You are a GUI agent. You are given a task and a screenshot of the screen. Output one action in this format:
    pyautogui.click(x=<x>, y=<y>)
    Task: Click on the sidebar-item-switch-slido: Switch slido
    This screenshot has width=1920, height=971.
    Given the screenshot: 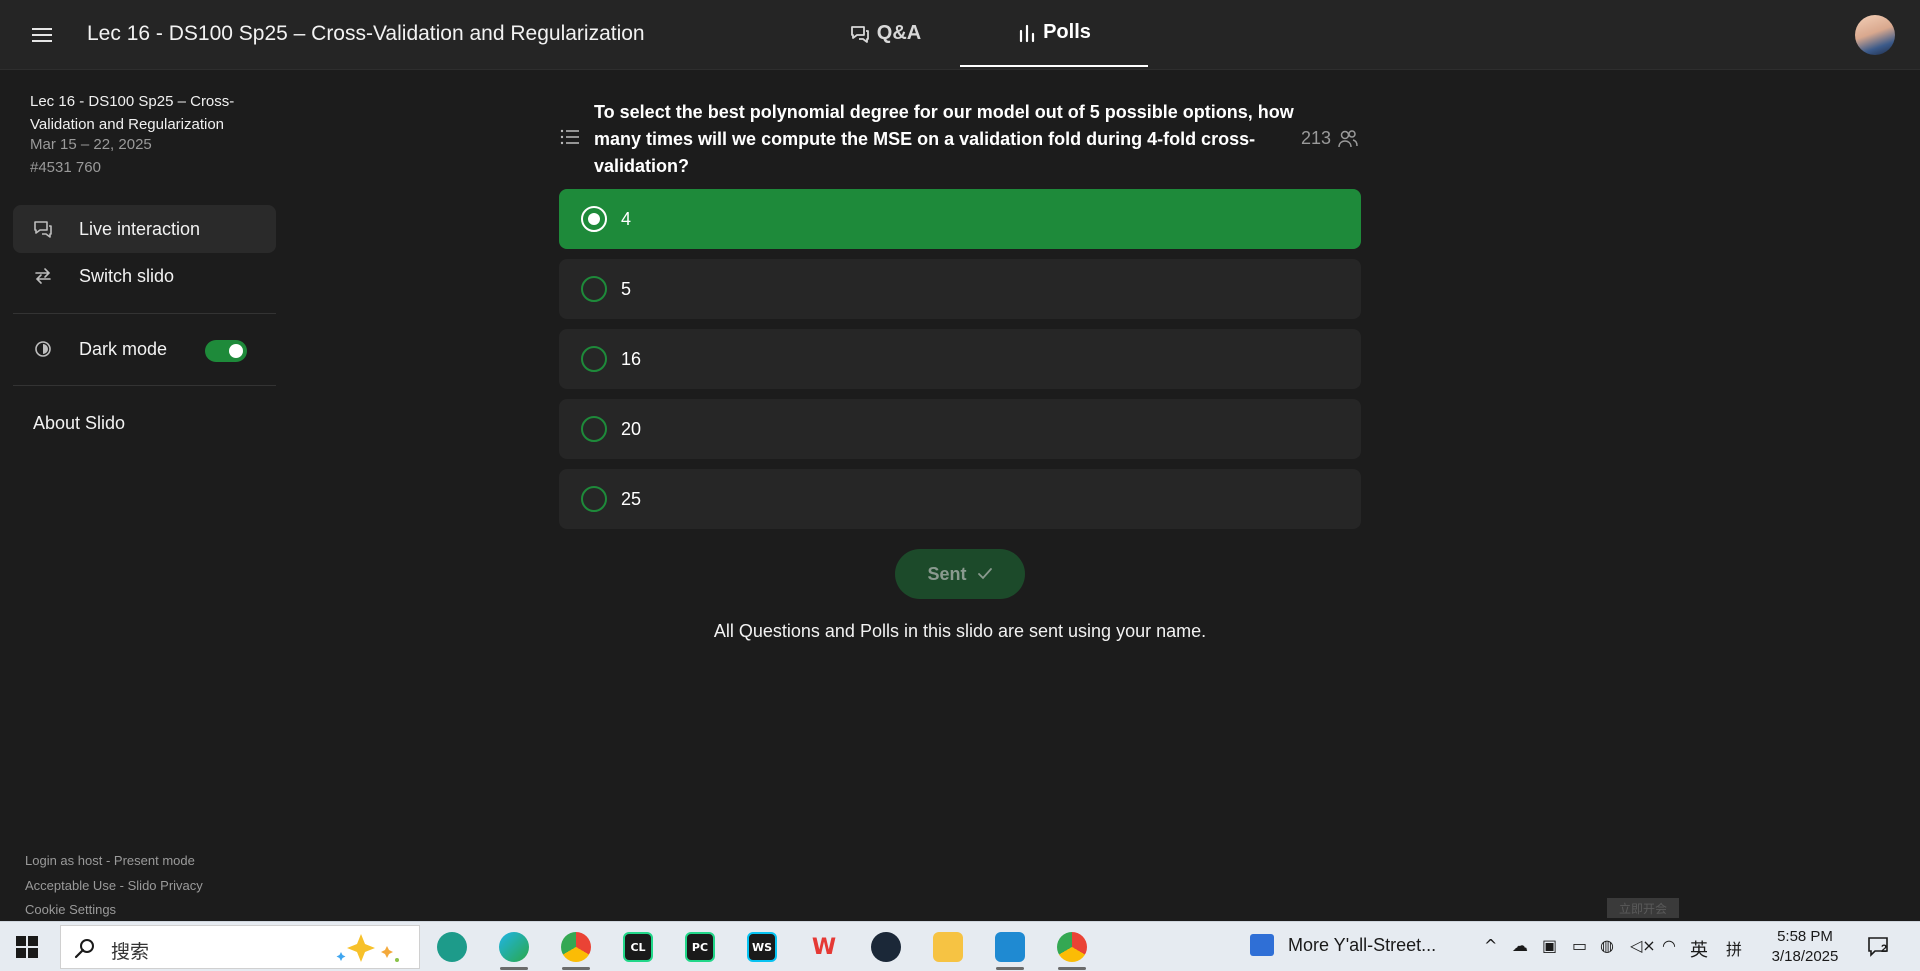 What is the action you would take?
    pyautogui.click(x=144, y=276)
    